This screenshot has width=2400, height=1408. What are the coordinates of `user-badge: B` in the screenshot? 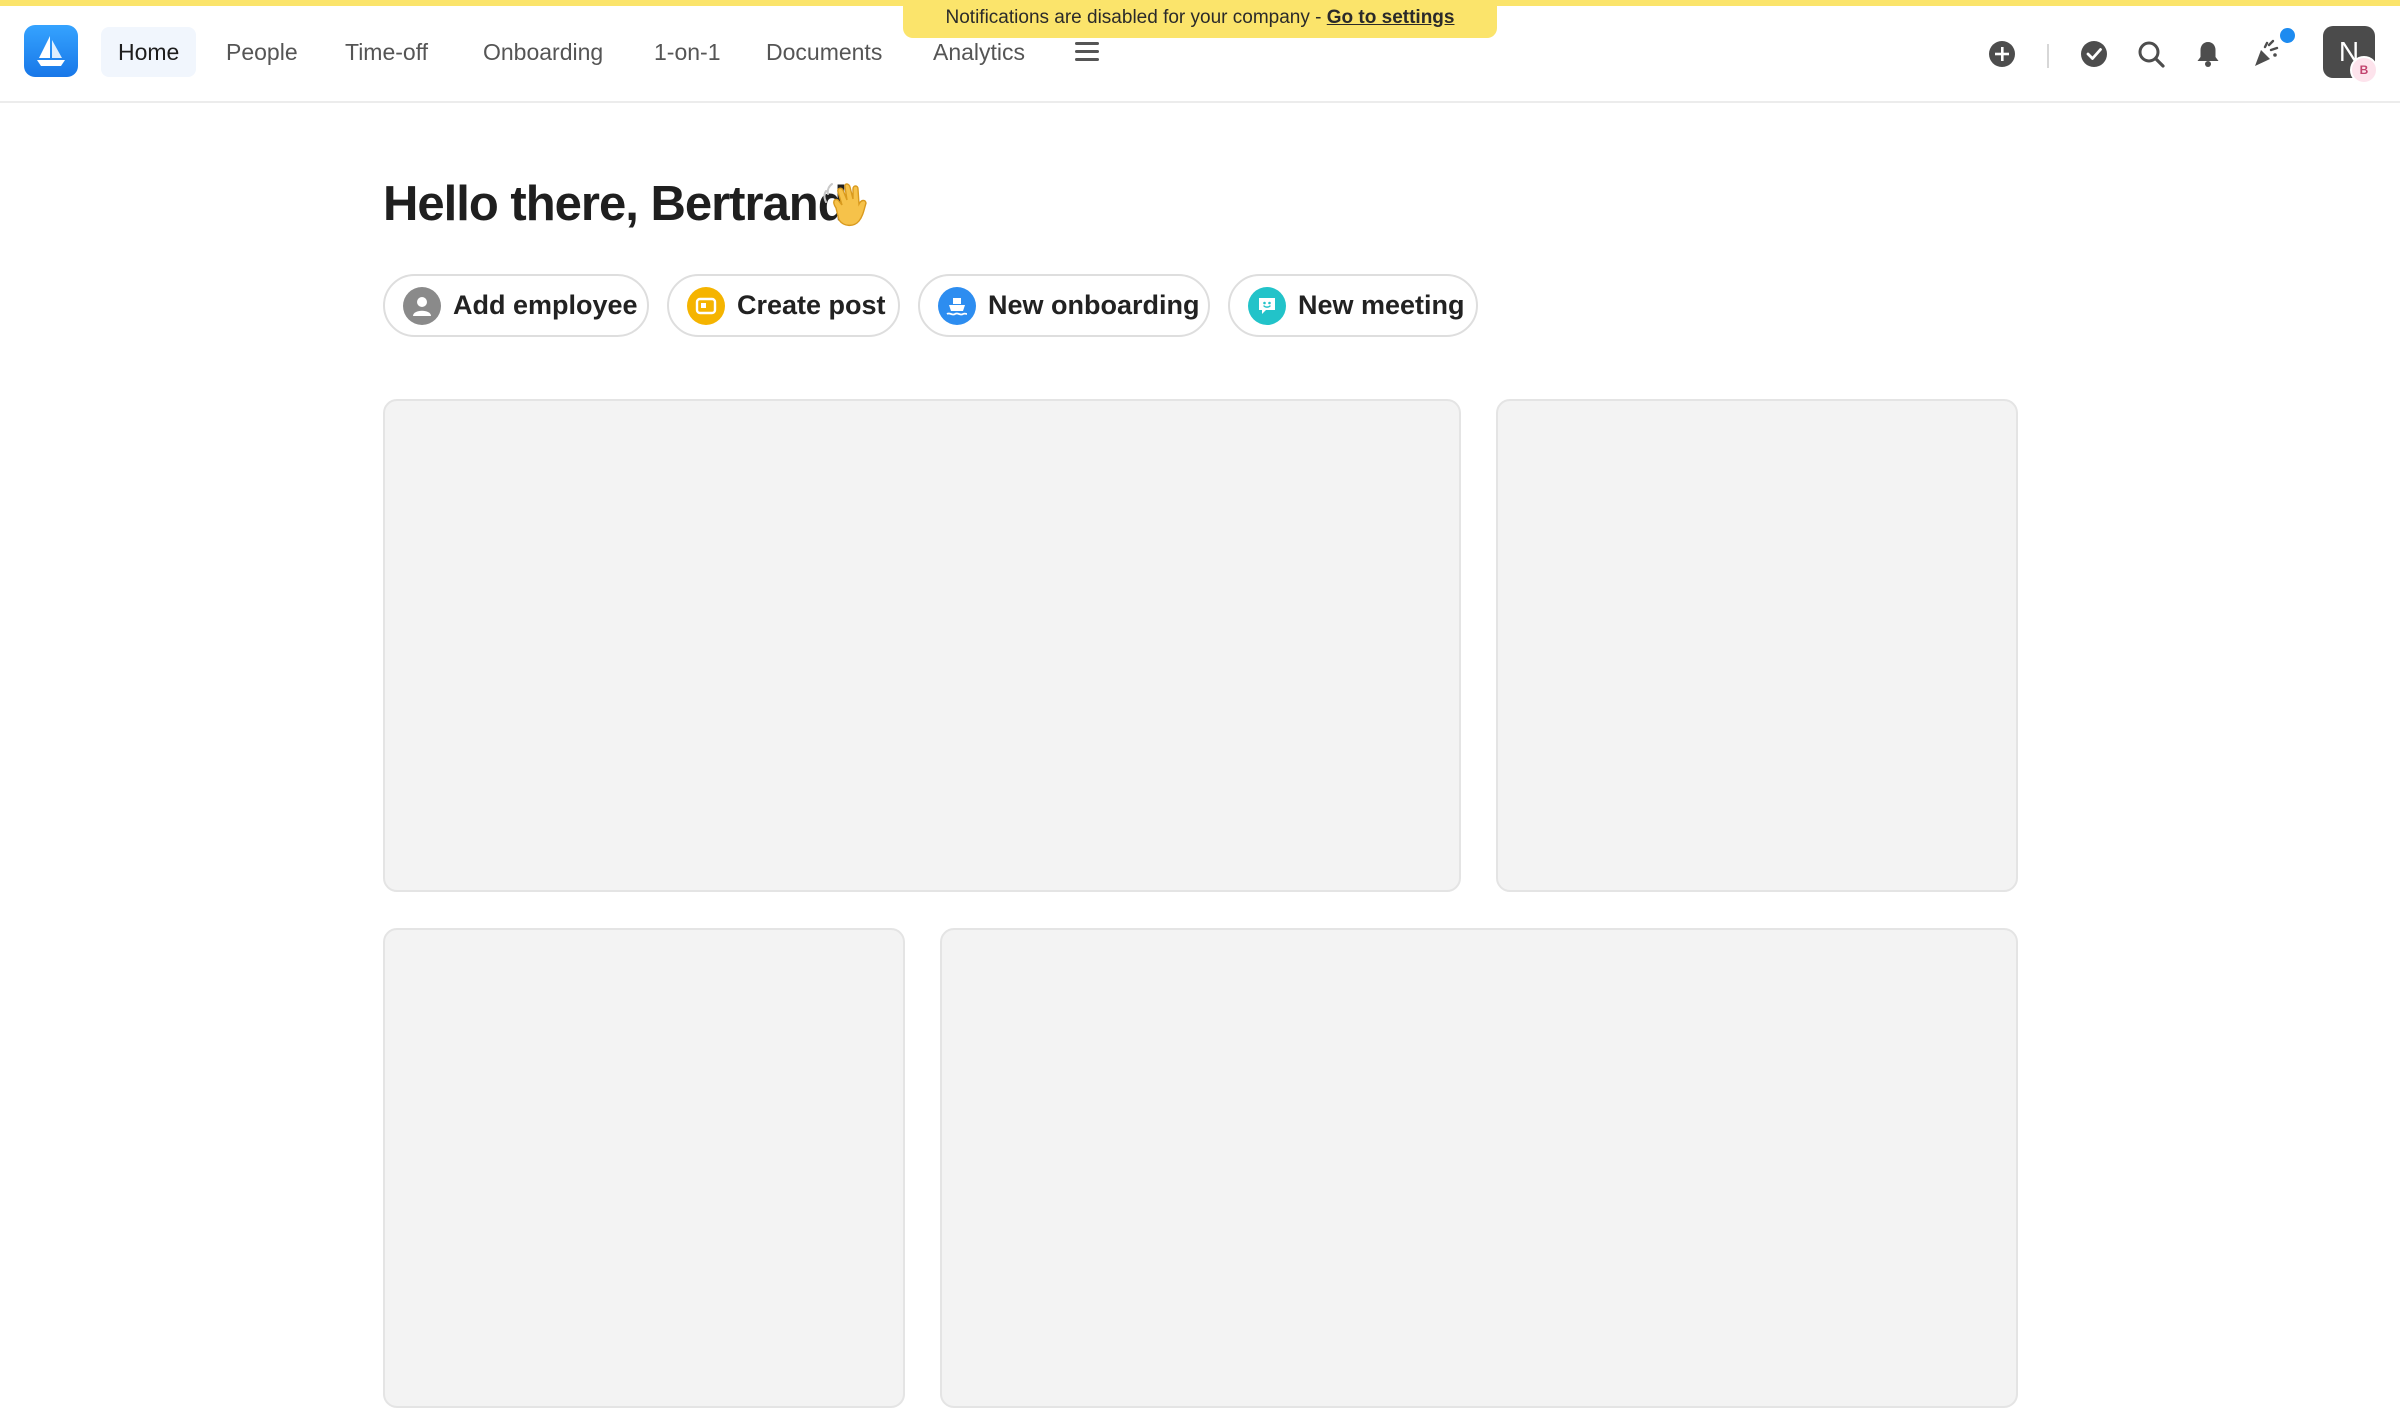 It's located at (2364, 70).